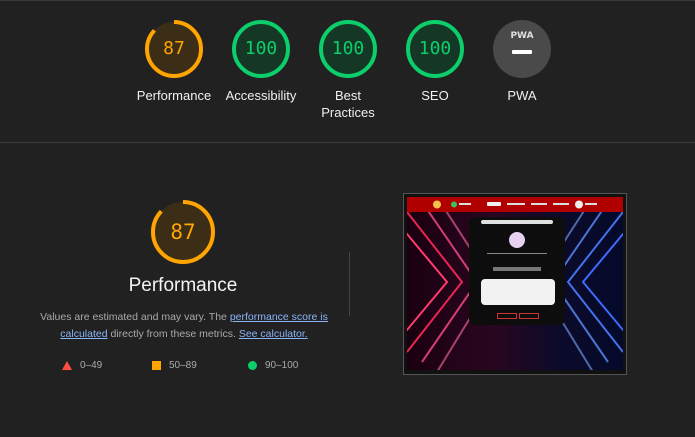 This screenshot has width=695, height=437. Describe the element at coordinates (252, 365) in the screenshot. I see `circle-icon` at that location.